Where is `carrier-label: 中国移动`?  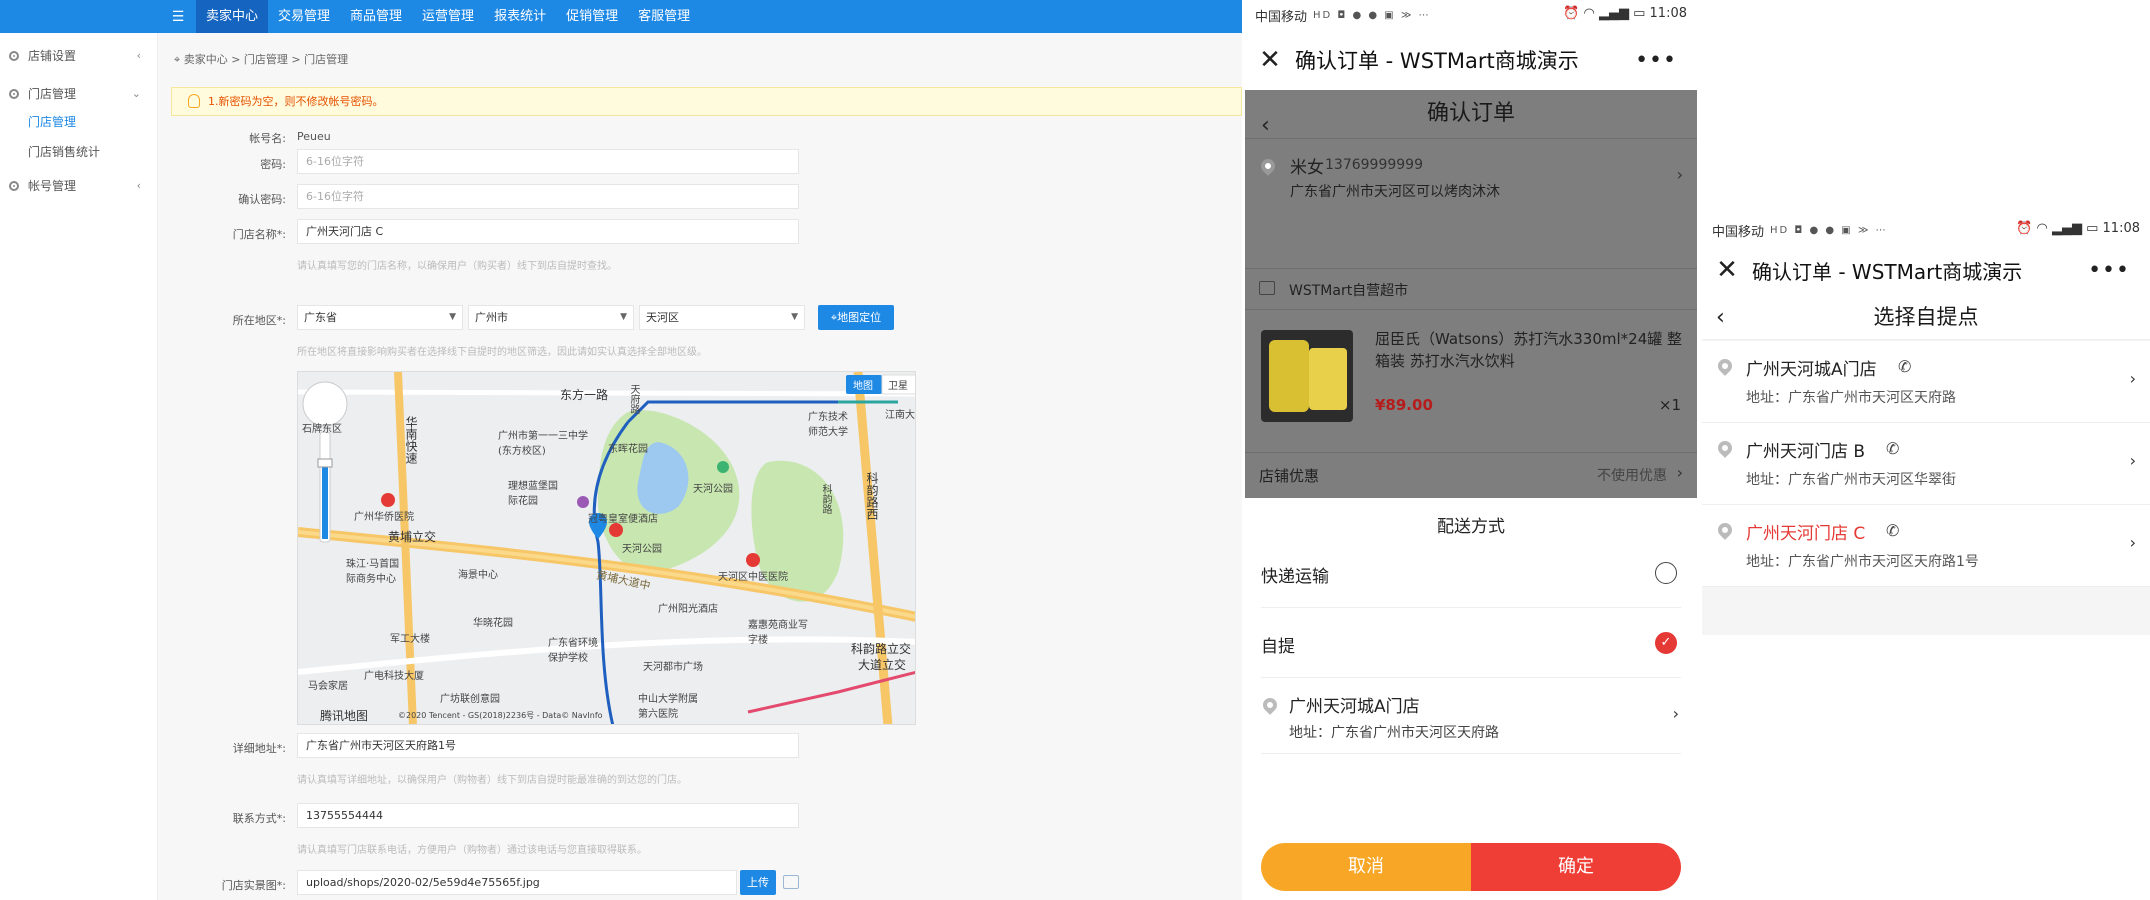 carrier-label: 中国移动 is located at coordinates (1738, 232).